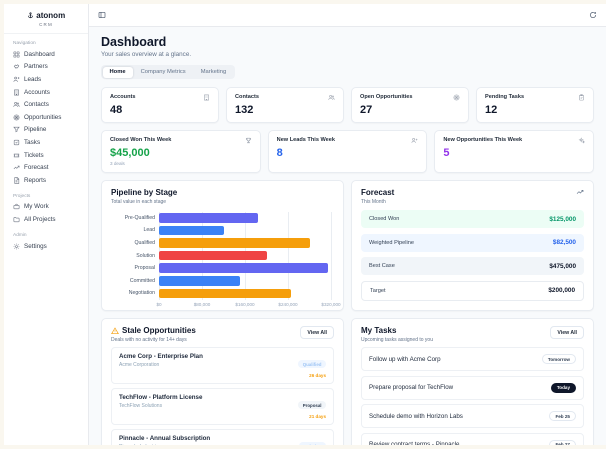 The width and height of the screenshot is (606, 449). Describe the element at coordinates (24, 43) in the screenshot. I see `sidebar-section-navigation: Navigation` at that location.